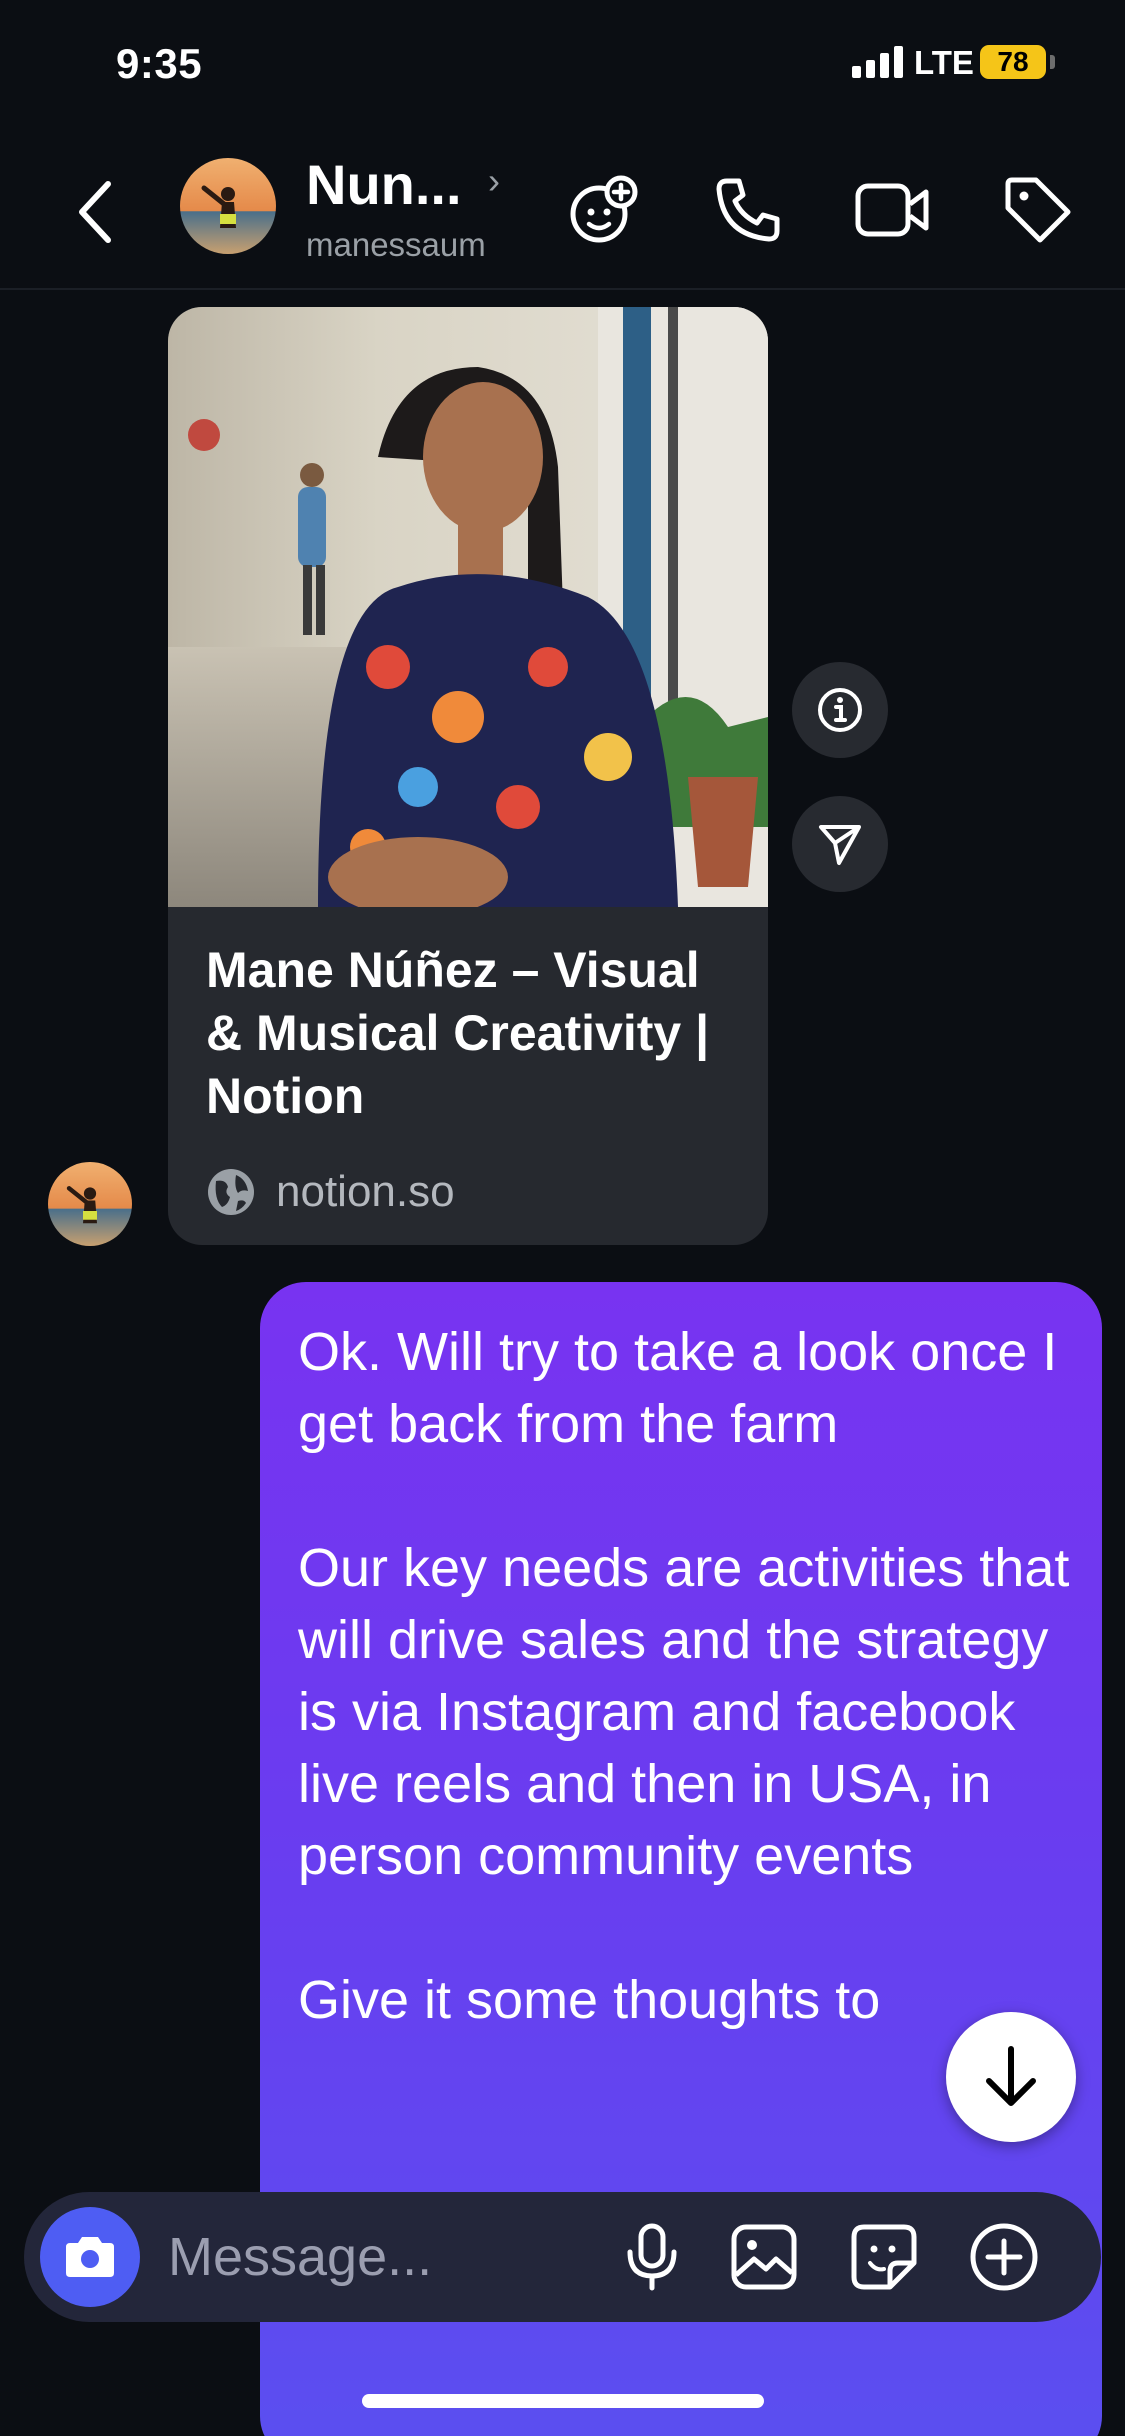  What do you see at coordinates (228, 206) in the screenshot?
I see `contact-avatar` at bounding box center [228, 206].